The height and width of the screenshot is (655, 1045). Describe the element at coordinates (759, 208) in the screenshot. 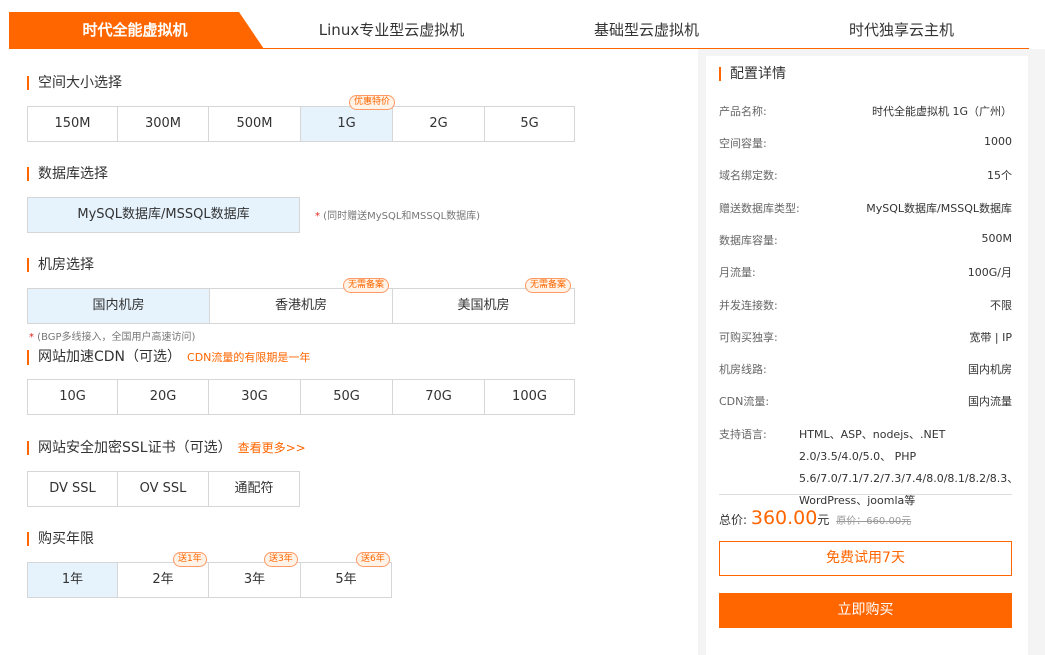

I see `config-key-db-type: 赠送数据库类型:` at that location.